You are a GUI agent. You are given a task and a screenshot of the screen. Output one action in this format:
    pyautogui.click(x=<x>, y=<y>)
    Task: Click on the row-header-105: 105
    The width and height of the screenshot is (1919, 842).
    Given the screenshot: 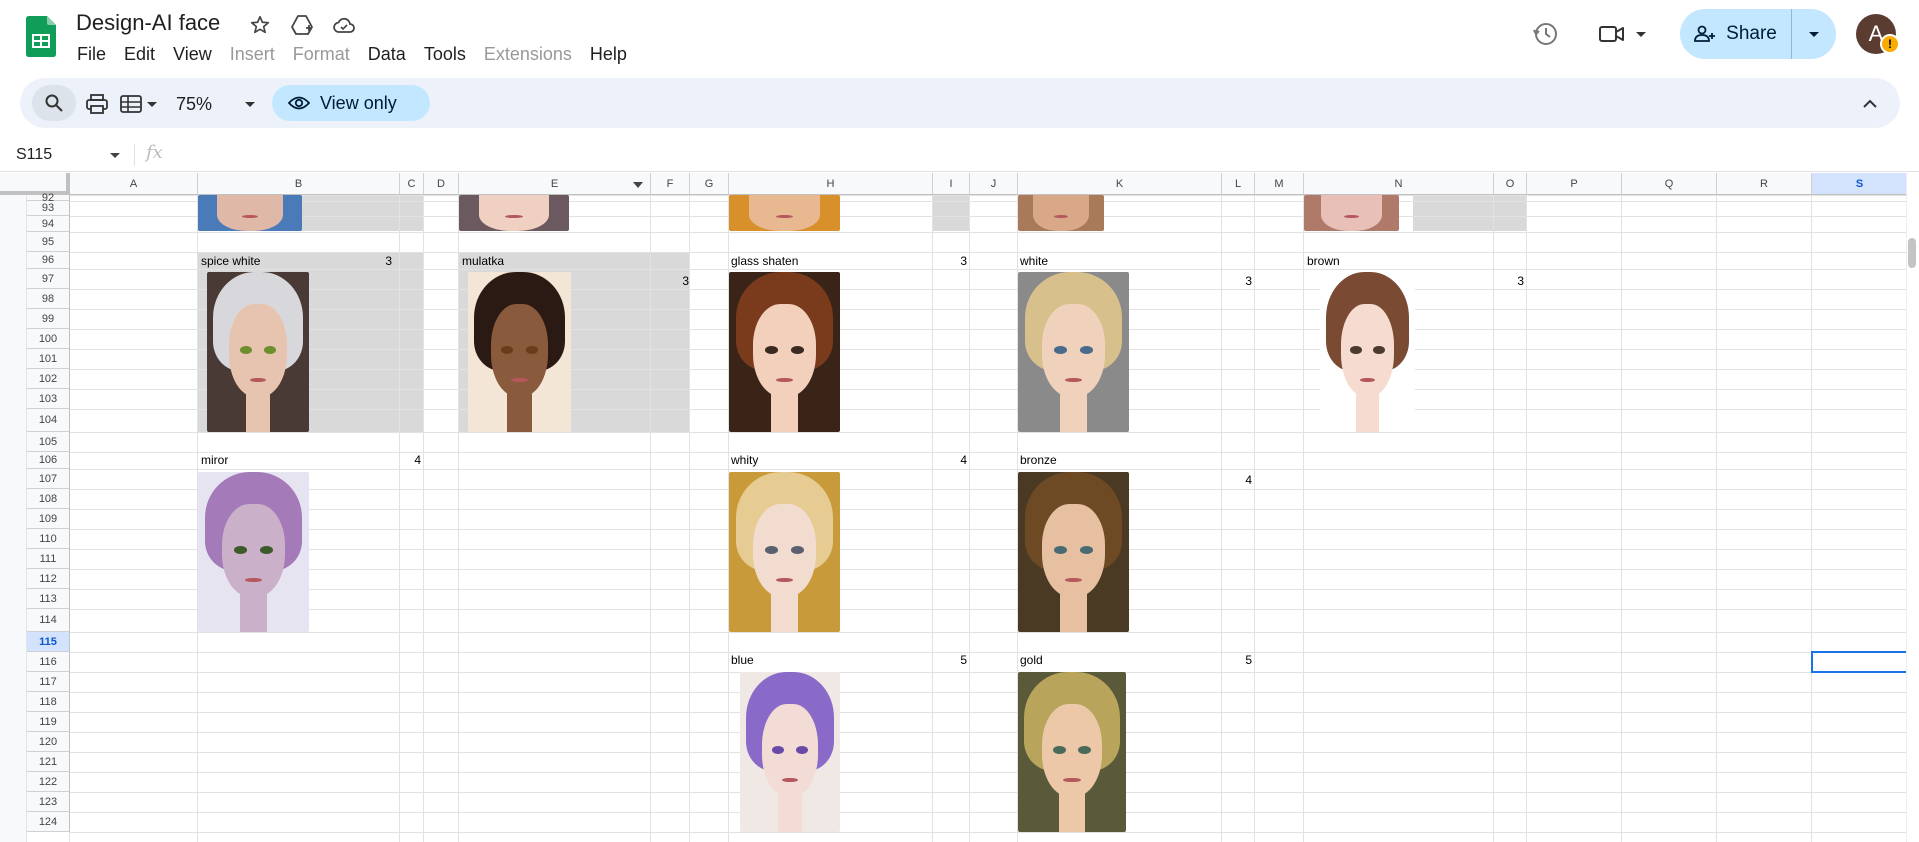 What is the action you would take?
    pyautogui.click(x=48, y=442)
    